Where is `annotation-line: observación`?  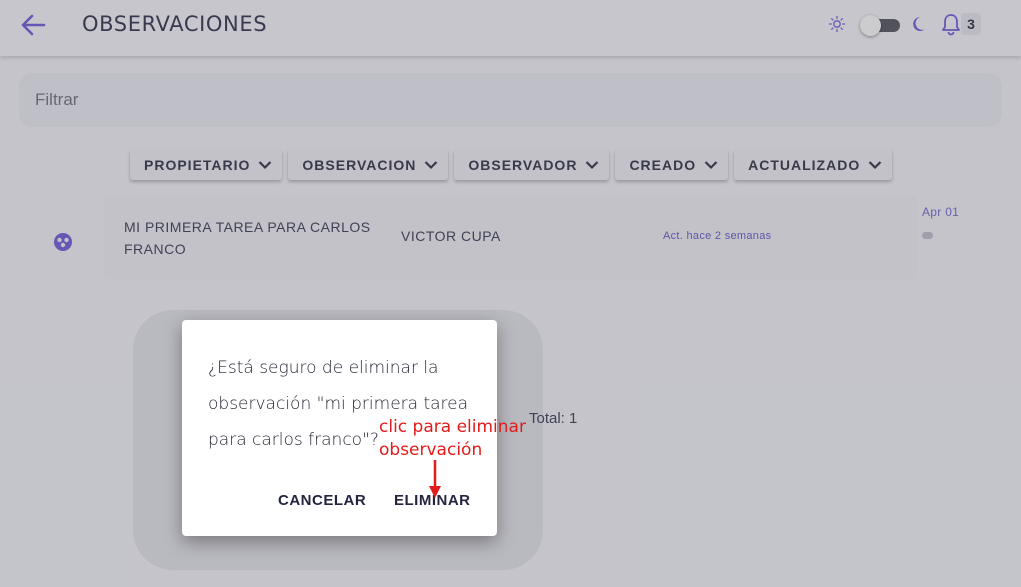
annotation-line: observación is located at coordinates (431, 450).